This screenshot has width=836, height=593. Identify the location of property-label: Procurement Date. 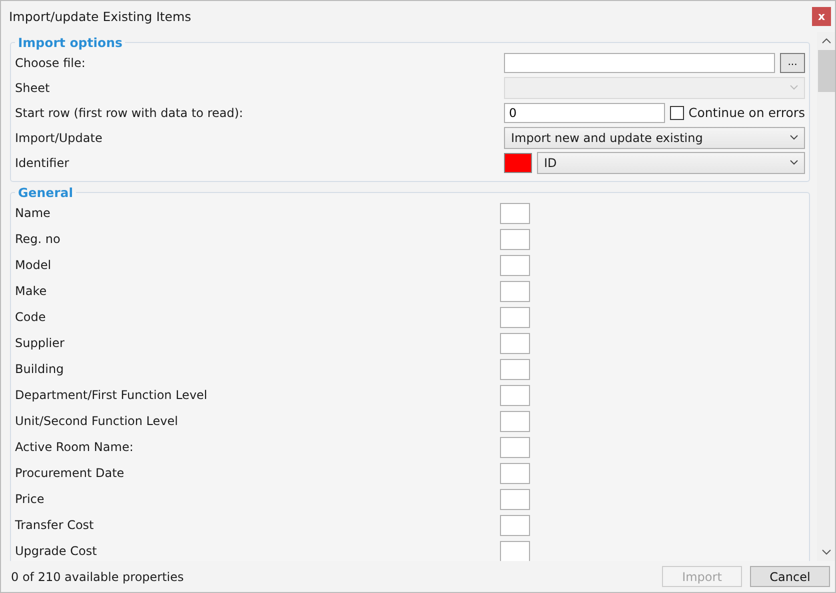
(70, 473).